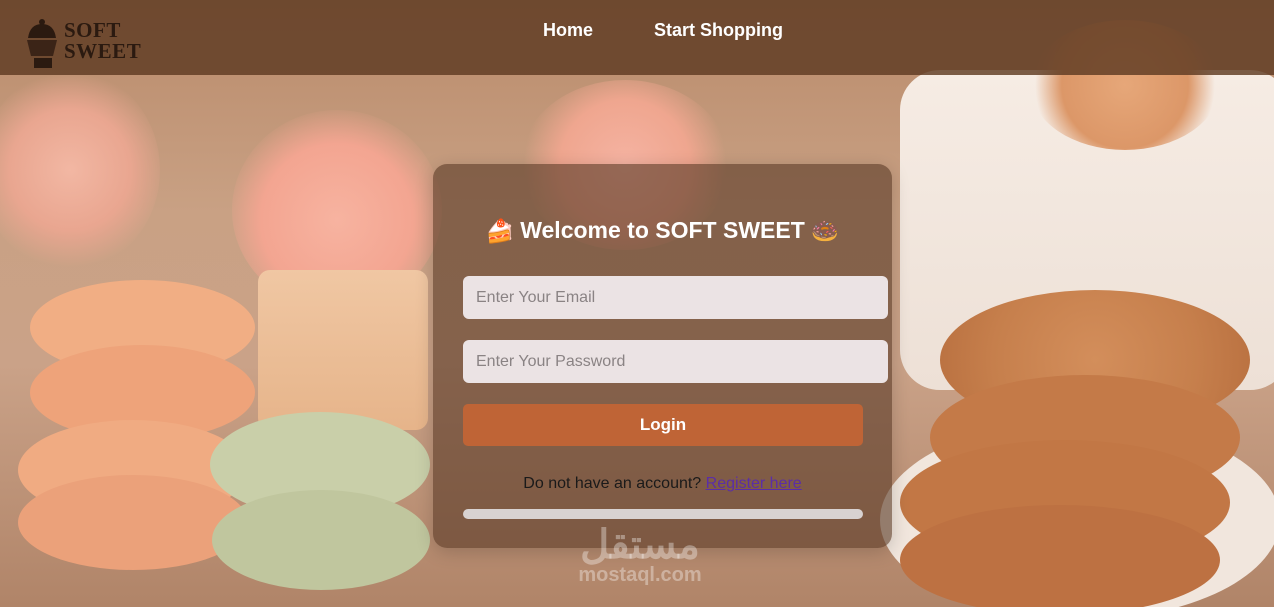 This screenshot has width=1274, height=607. I want to click on progress-bar-fill, so click(663, 514).